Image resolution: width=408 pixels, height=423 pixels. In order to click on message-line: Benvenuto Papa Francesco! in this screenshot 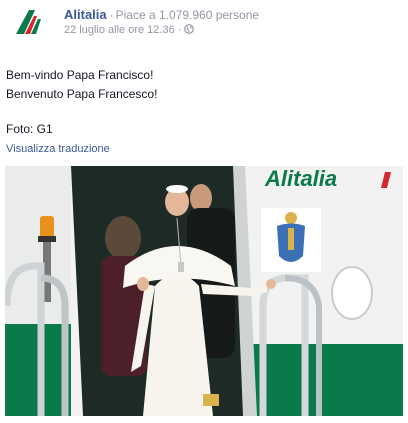, I will do `click(82, 93)`.